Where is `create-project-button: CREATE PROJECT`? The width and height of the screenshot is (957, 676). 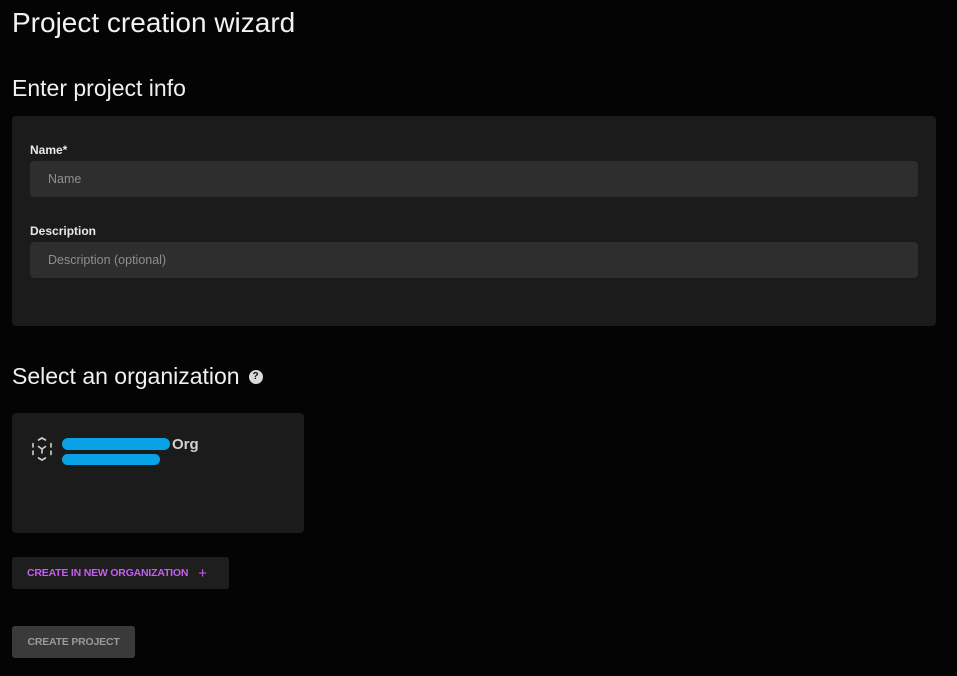
create-project-button: CREATE PROJECT is located at coordinates (73, 642).